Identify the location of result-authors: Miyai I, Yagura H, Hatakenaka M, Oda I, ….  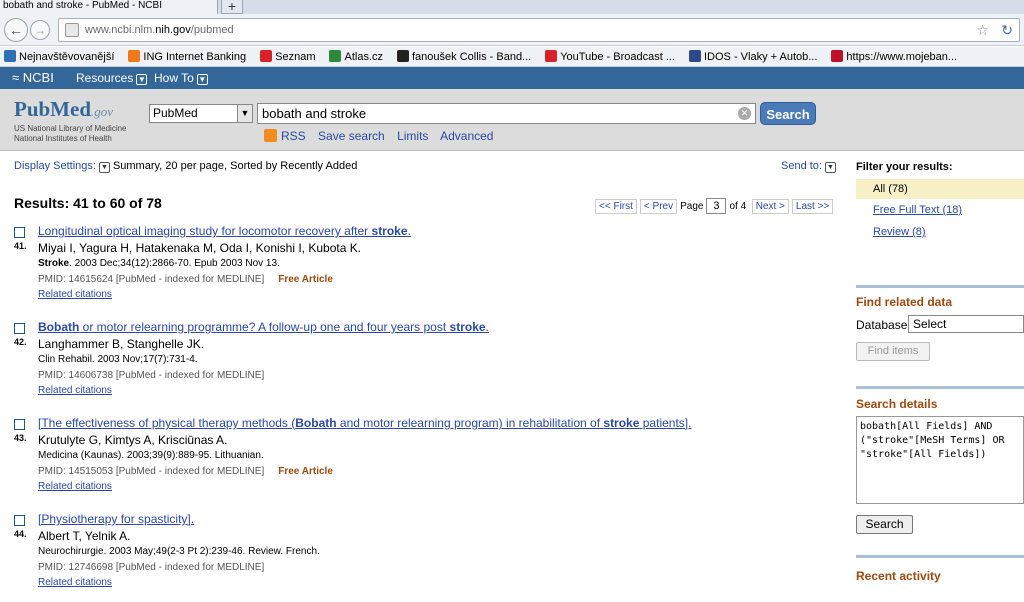
(200, 248).